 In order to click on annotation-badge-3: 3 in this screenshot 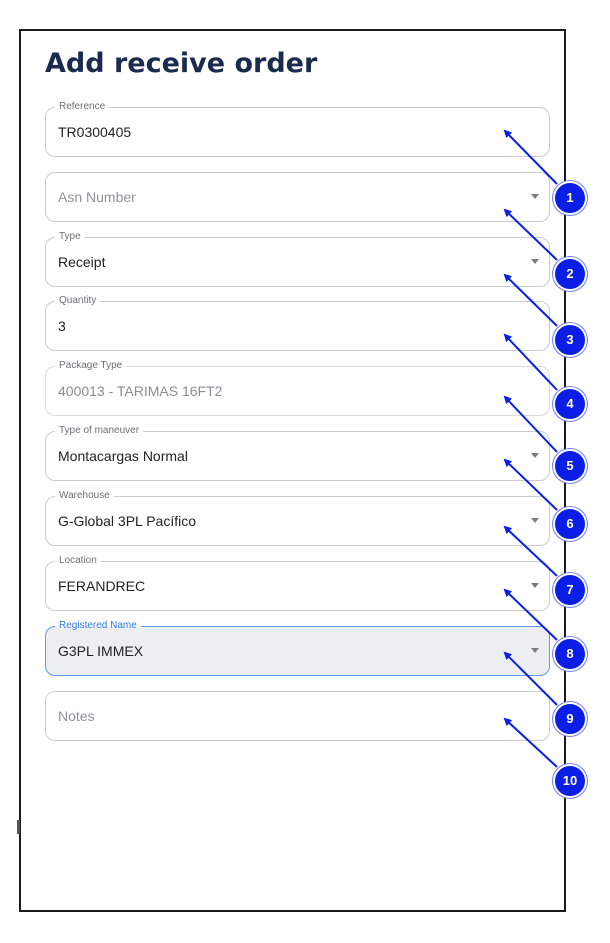, I will do `click(570, 340)`.